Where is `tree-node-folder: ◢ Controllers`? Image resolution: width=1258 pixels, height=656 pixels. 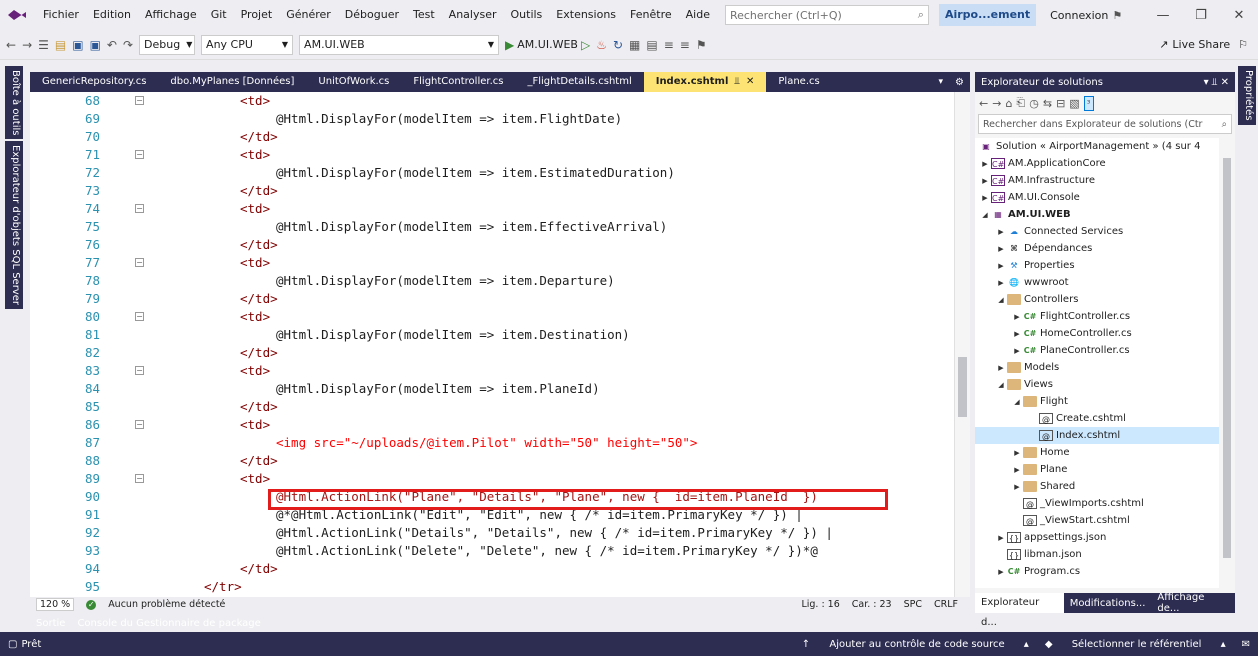 tree-node-folder: ◢ Controllers is located at coordinates (1097, 299).